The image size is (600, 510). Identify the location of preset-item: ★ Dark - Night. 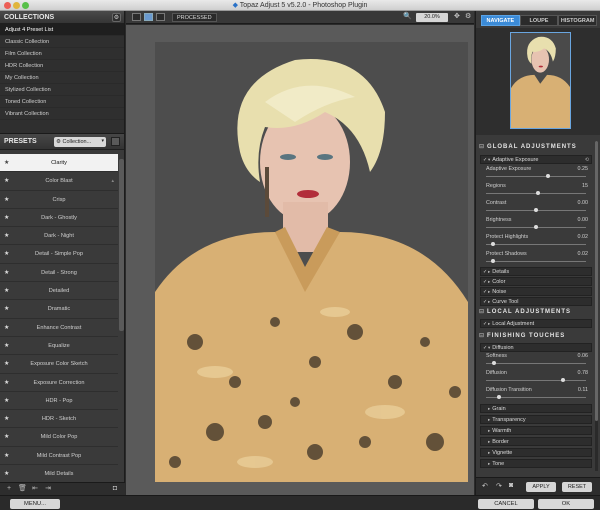
(59, 236).